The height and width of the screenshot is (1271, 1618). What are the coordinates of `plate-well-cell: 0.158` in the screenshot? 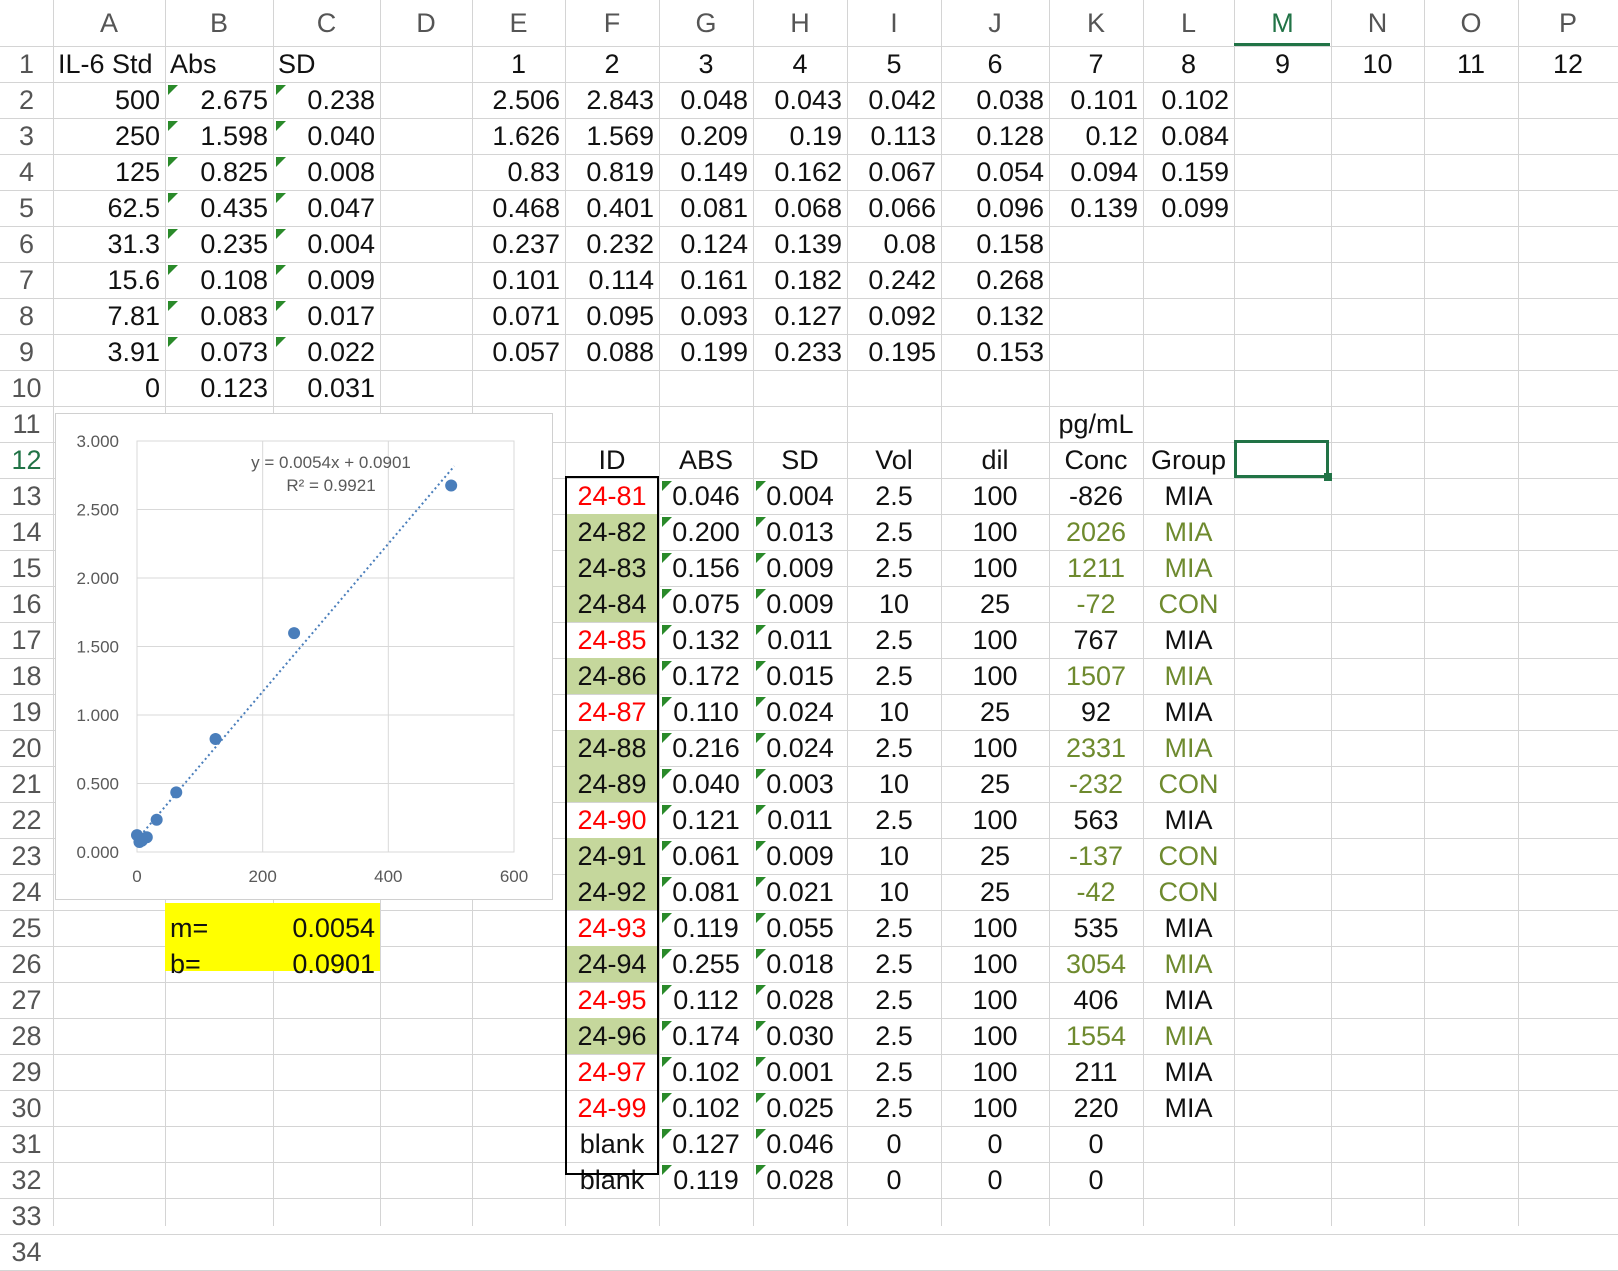 It's located at (995, 244).